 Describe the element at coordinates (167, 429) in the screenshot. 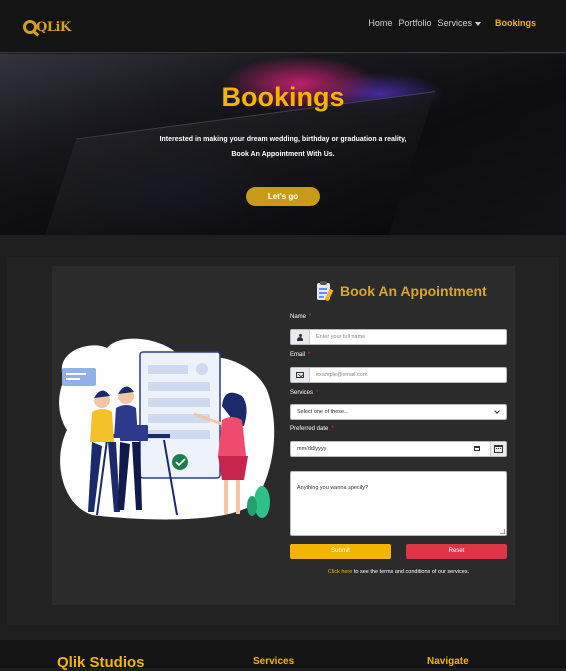

I see `team-meeting-illustration: 8` at that location.